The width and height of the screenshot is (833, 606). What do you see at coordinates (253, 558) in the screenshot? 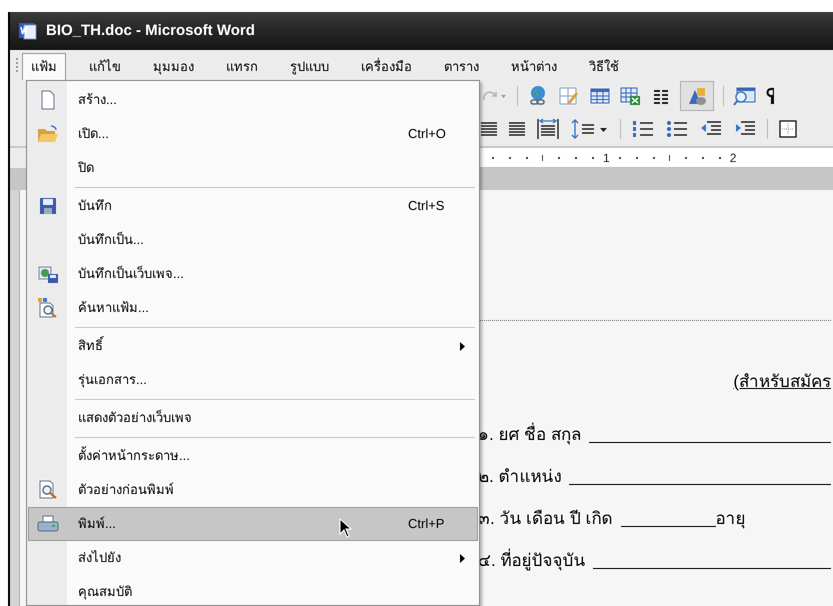
I see `menu-item: ส่งไปยัง` at bounding box center [253, 558].